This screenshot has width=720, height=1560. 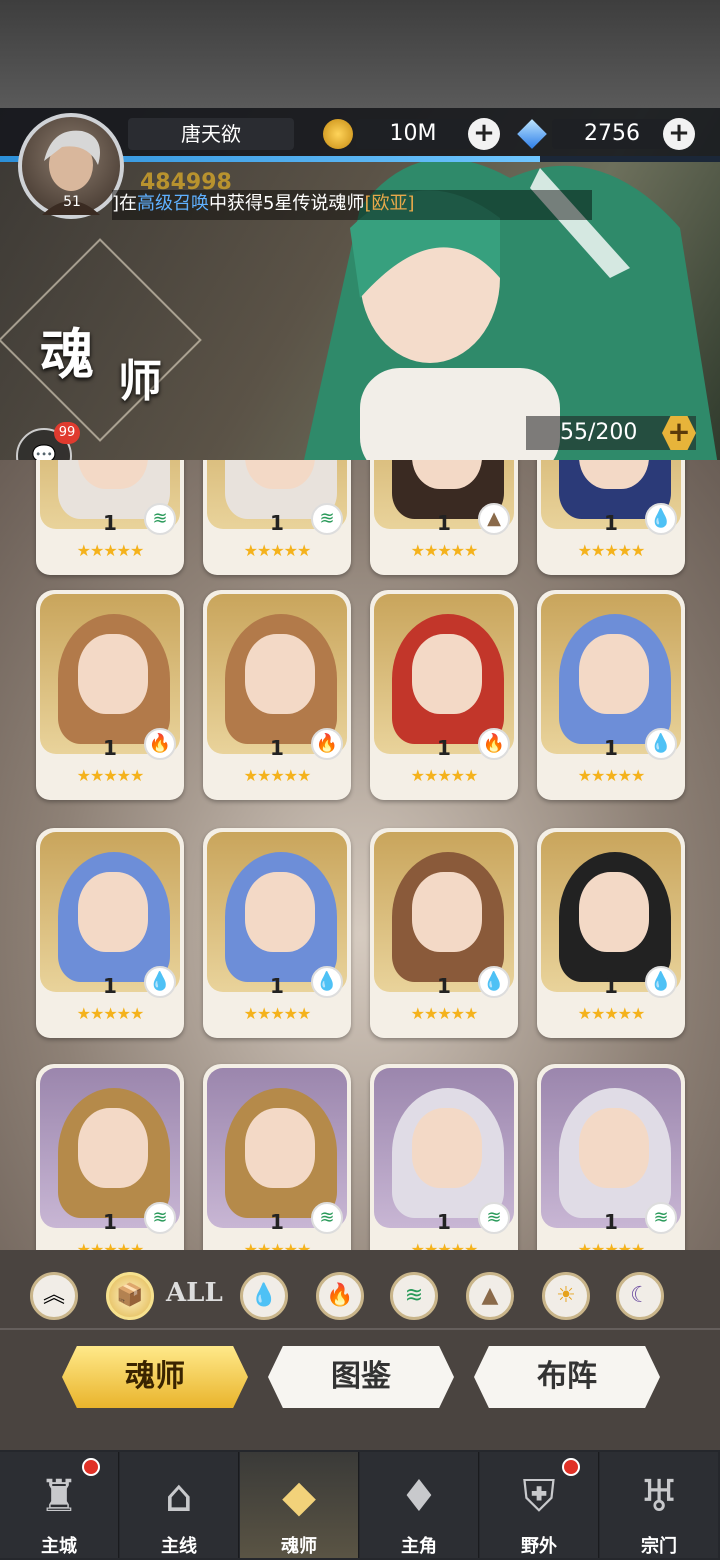 I want to click on ticker-hero-name: [欧亚], so click(x=389, y=203).